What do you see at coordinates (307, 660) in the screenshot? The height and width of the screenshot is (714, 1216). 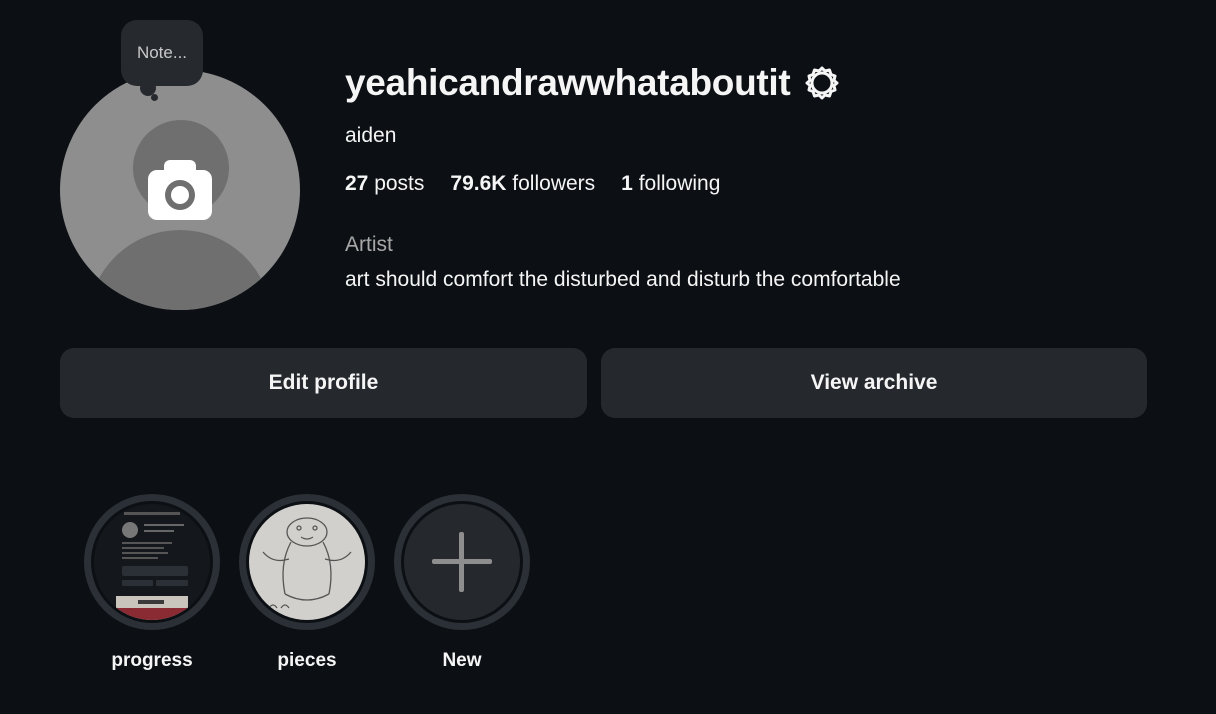 I see `highlight-label: pieces` at bounding box center [307, 660].